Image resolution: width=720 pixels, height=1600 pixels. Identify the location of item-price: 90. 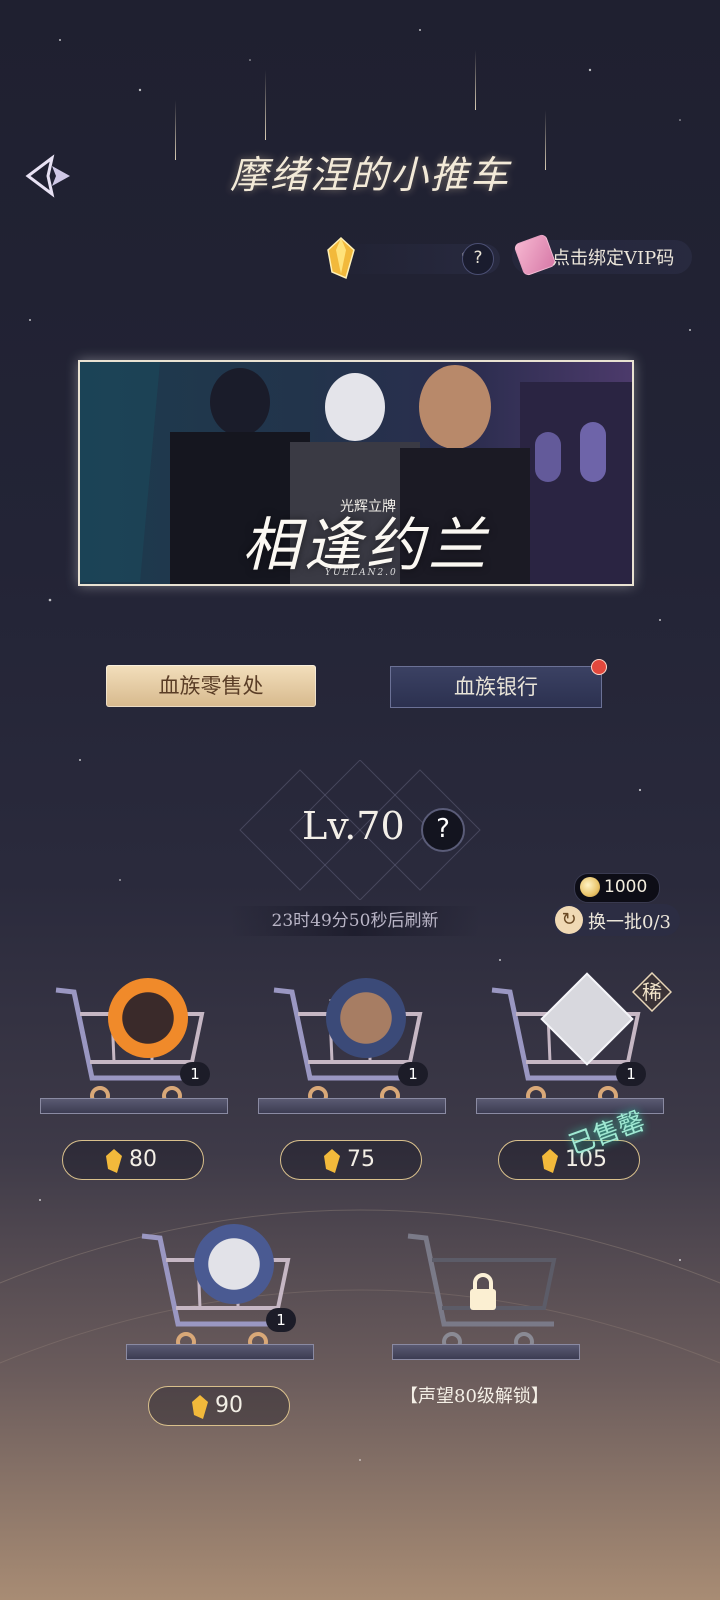
(229, 1405).